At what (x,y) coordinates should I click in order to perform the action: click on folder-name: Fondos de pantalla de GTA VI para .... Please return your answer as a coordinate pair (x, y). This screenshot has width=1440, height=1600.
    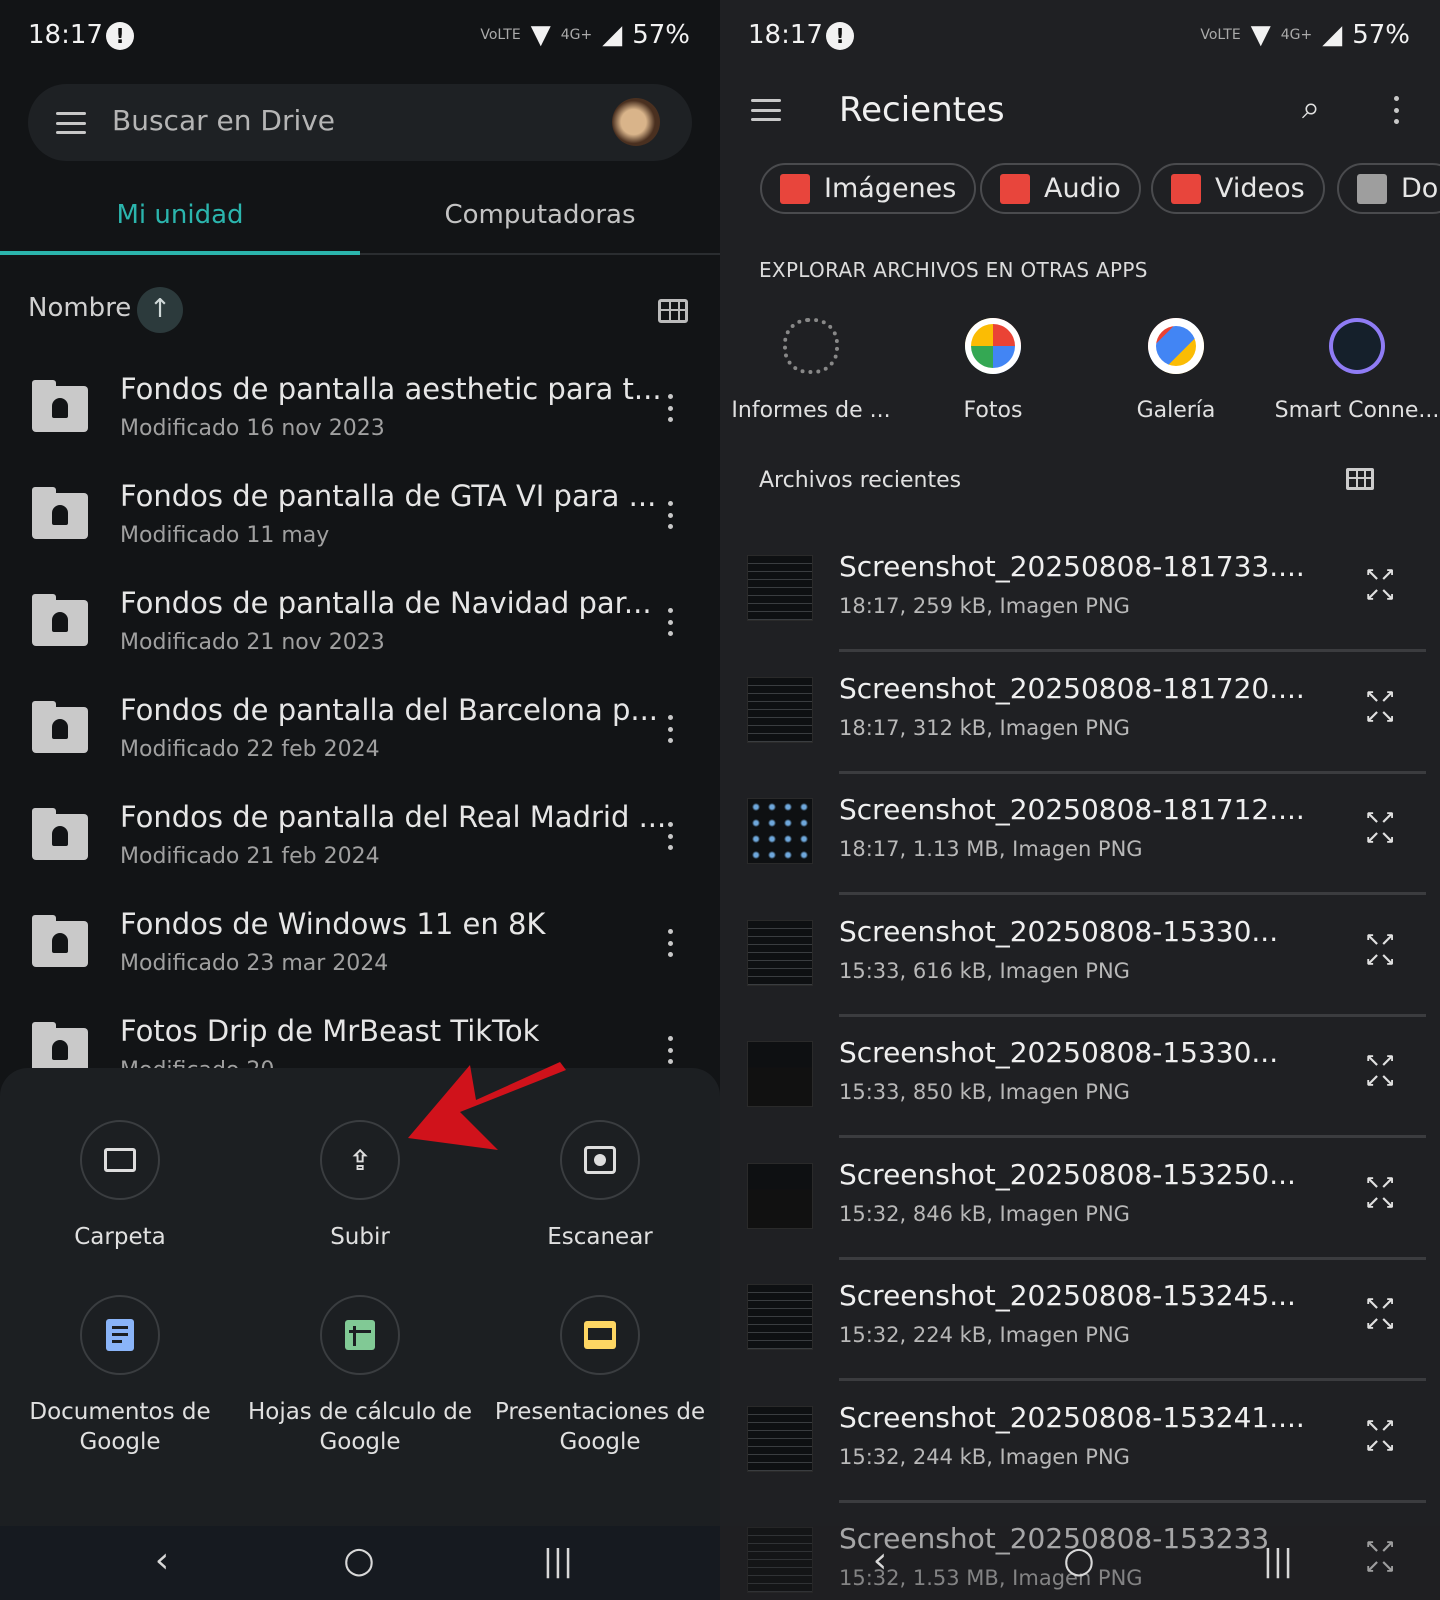
    Looking at the image, I should click on (388, 496).